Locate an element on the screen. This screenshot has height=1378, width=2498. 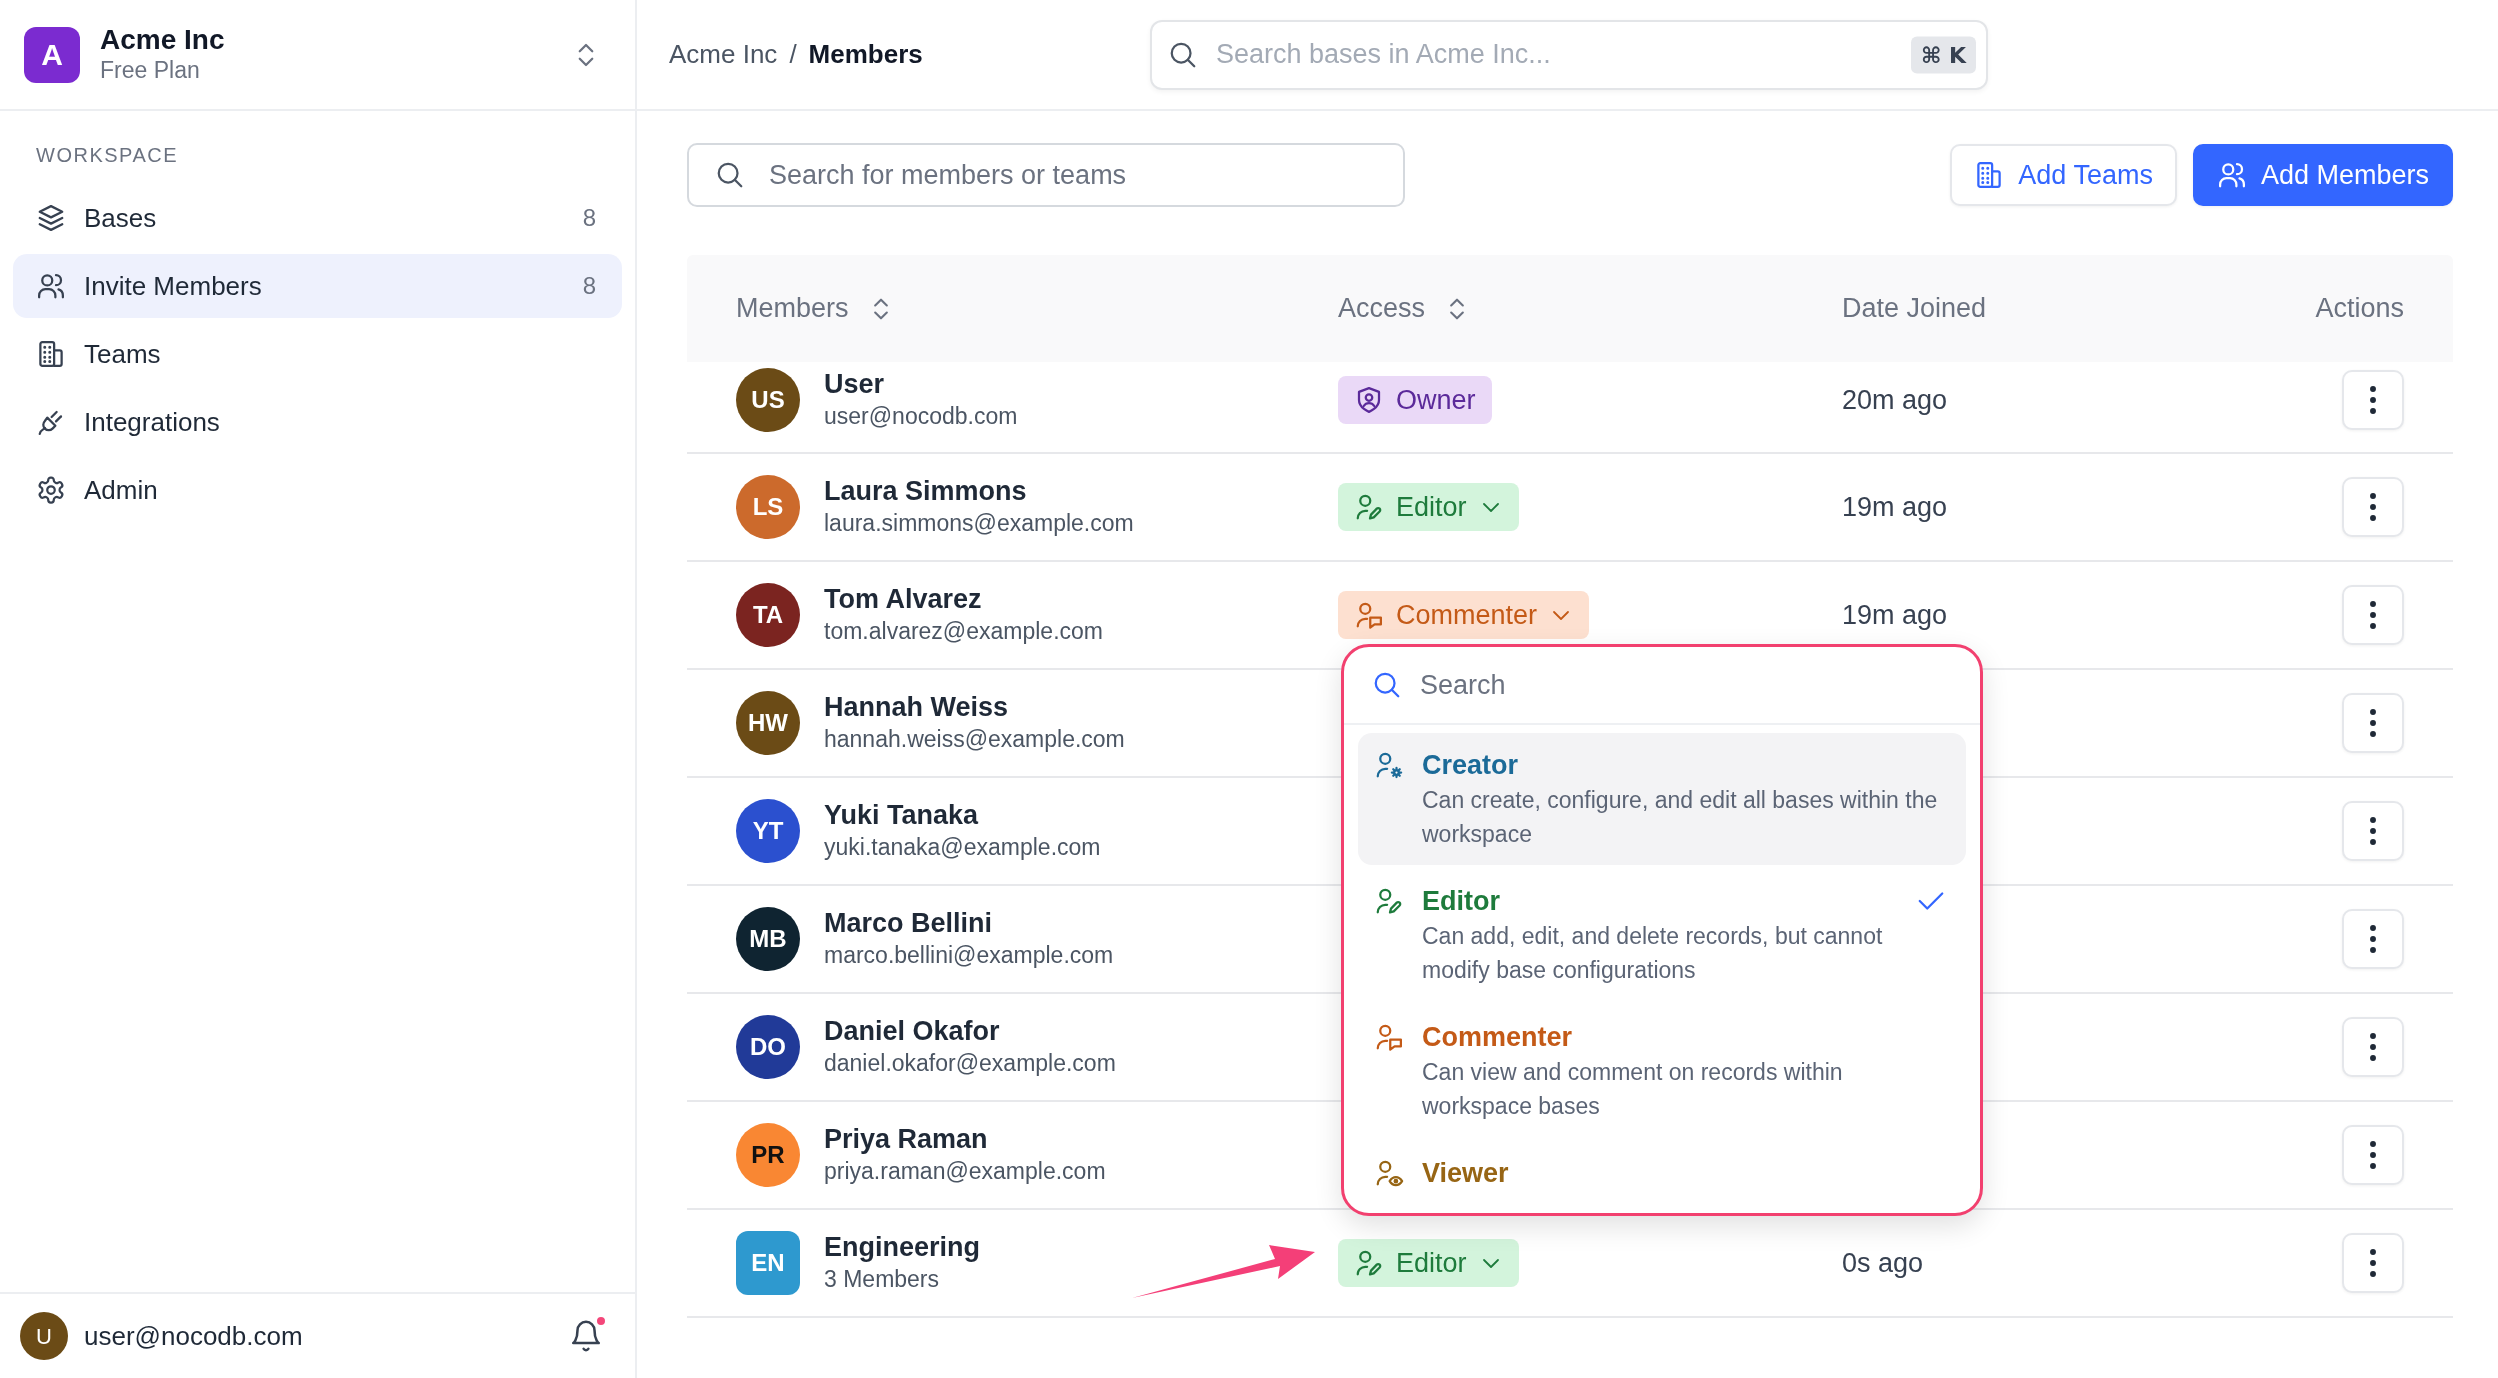
user-avatar: MB is located at coordinates (768, 939).